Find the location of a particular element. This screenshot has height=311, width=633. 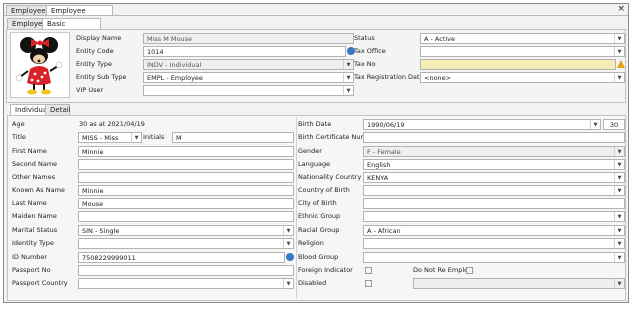

racial-group-label: Racial Group is located at coordinates (319, 230).